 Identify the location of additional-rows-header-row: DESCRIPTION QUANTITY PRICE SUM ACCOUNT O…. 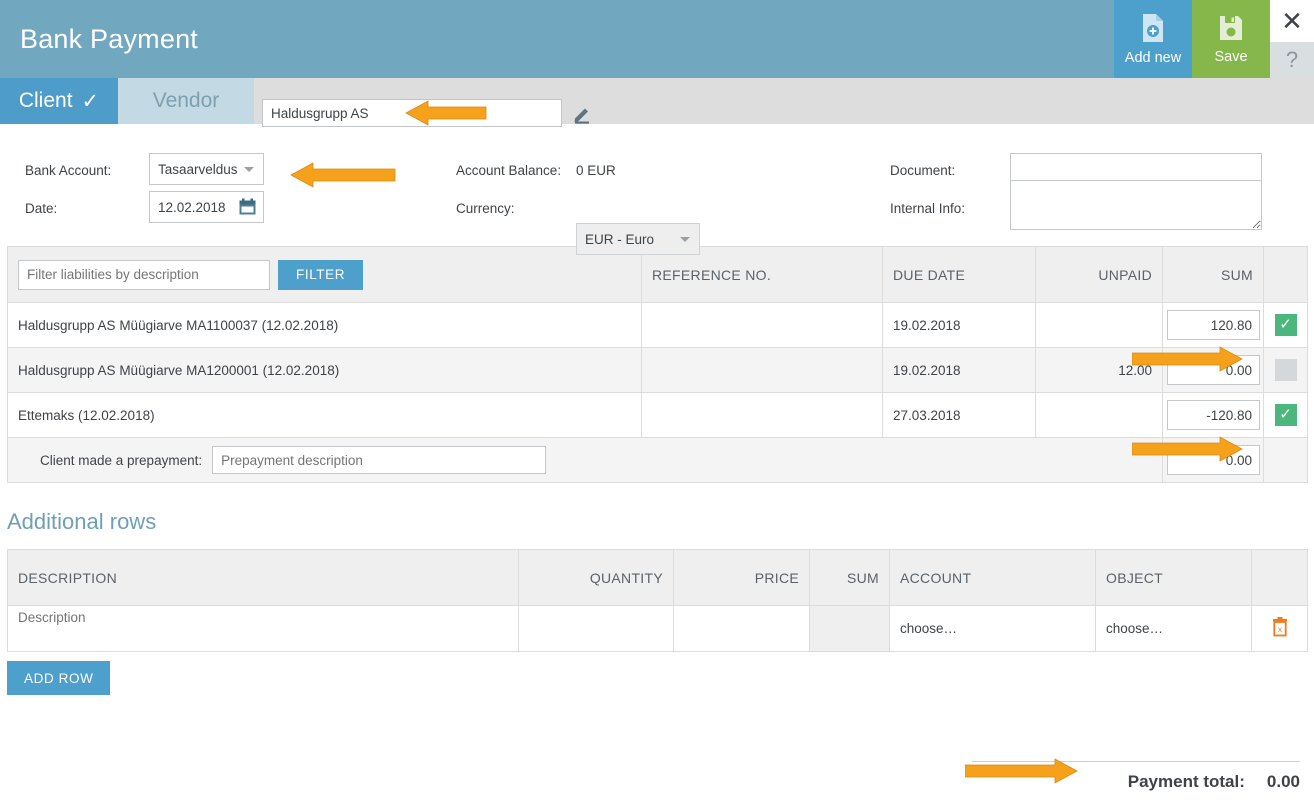
(657, 577).